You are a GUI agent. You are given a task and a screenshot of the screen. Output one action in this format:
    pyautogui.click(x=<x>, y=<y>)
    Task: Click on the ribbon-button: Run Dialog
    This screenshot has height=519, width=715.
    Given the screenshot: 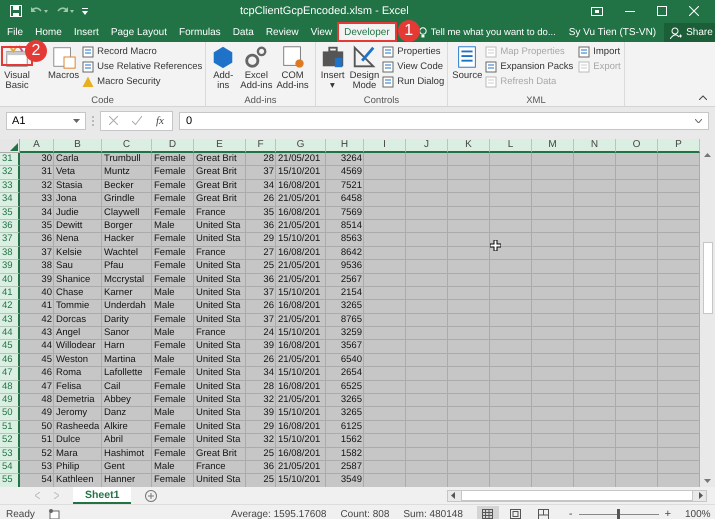 What is the action you would take?
    pyautogui.click(x=413, y=81)
    